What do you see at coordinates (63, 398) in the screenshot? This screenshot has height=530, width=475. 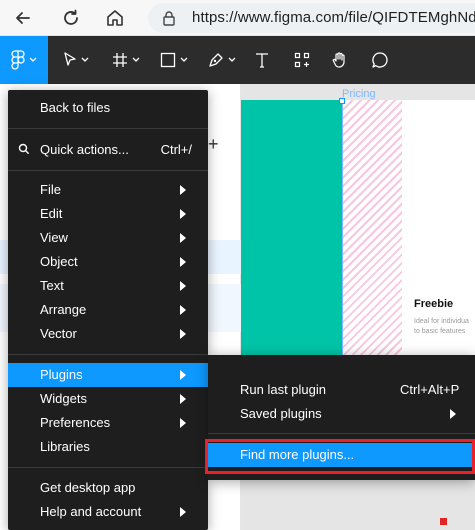 I see `menu-item-label: Widgets` at bounding box center [63, 398].